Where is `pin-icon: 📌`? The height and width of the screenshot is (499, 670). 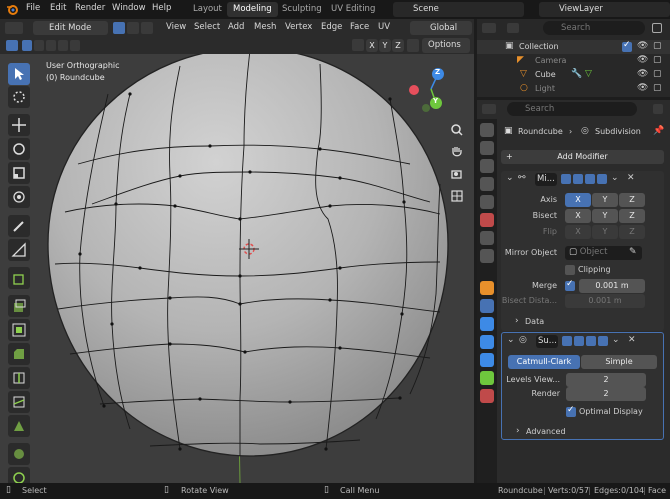 pin-icon: 📌 is located at coordinates (658, 131).